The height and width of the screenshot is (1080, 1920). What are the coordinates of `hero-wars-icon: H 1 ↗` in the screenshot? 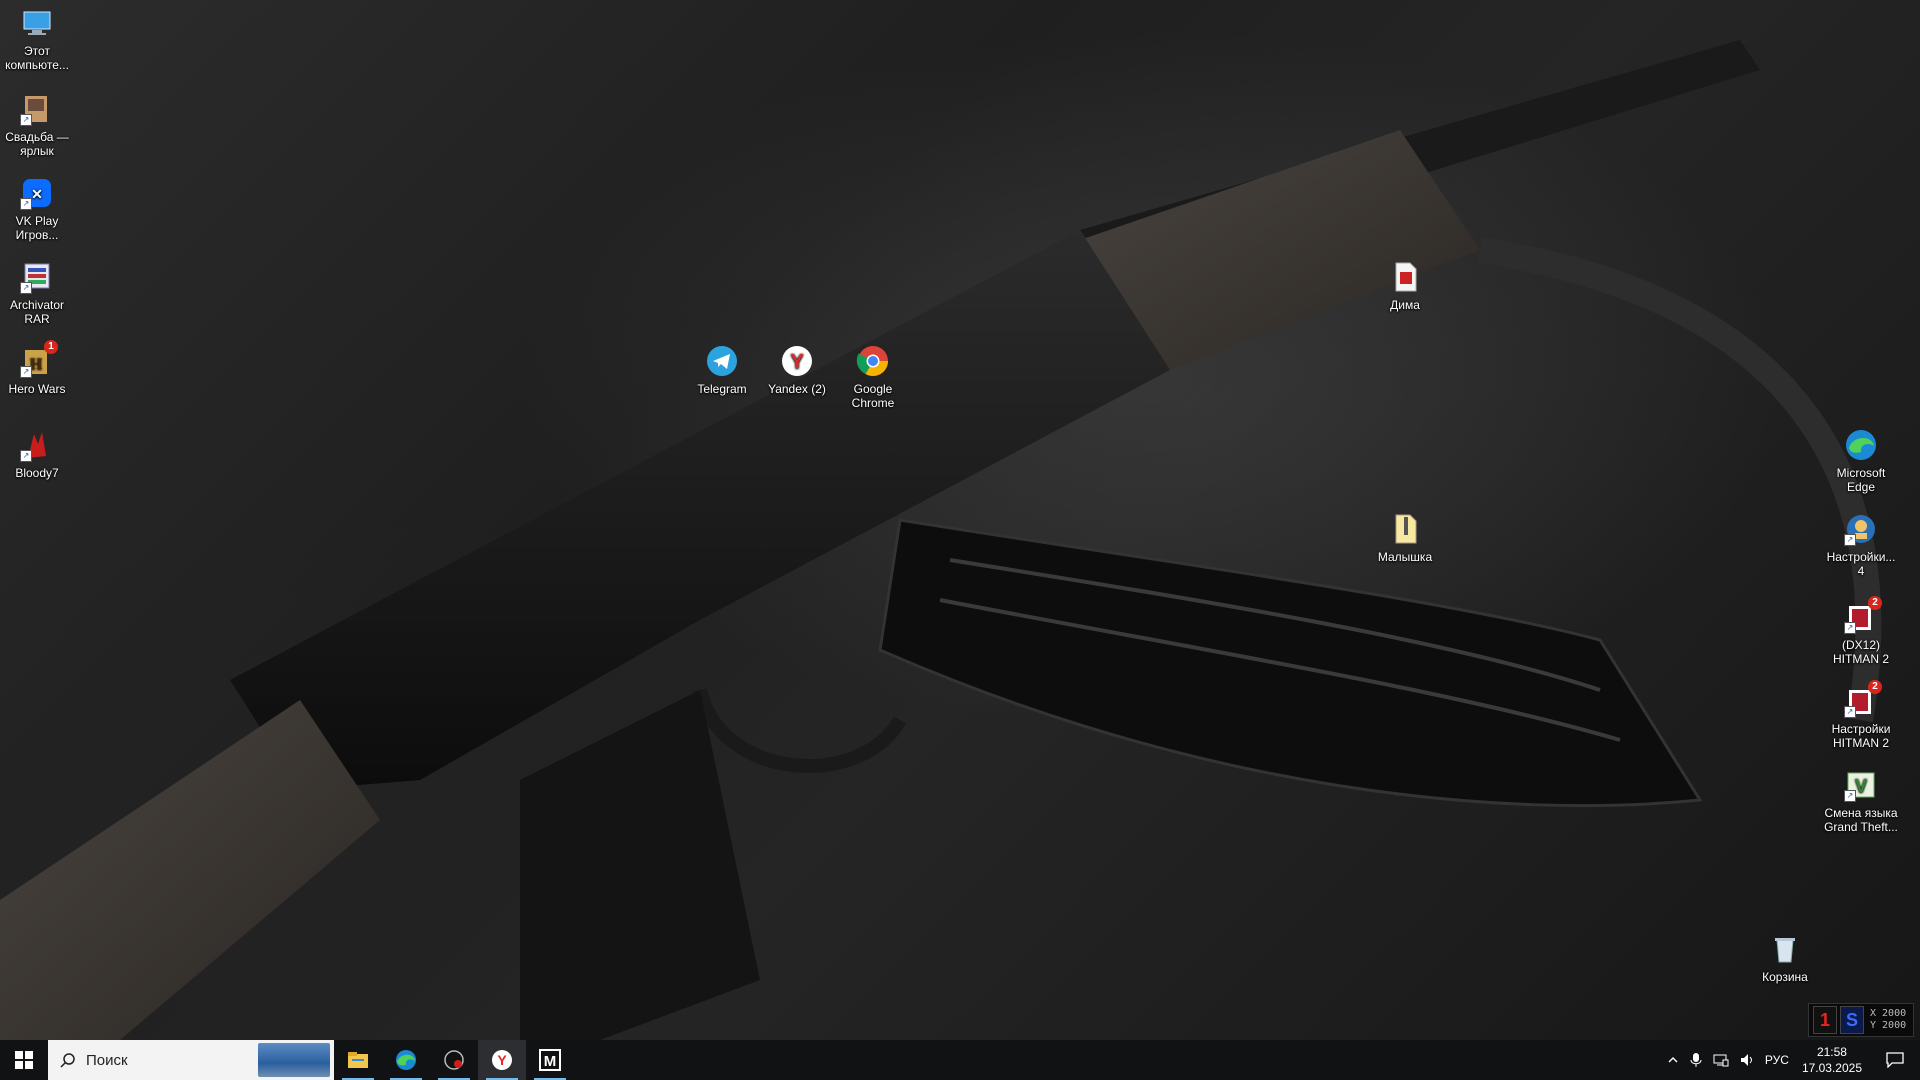 It's located at (39, 359).